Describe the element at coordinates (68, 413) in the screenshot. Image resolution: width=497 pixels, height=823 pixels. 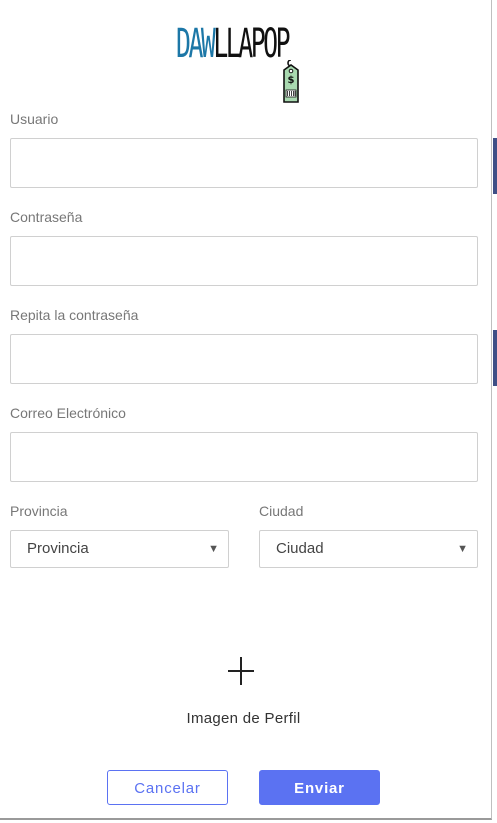
I see `email-label: Correo Electrónico` at that location.